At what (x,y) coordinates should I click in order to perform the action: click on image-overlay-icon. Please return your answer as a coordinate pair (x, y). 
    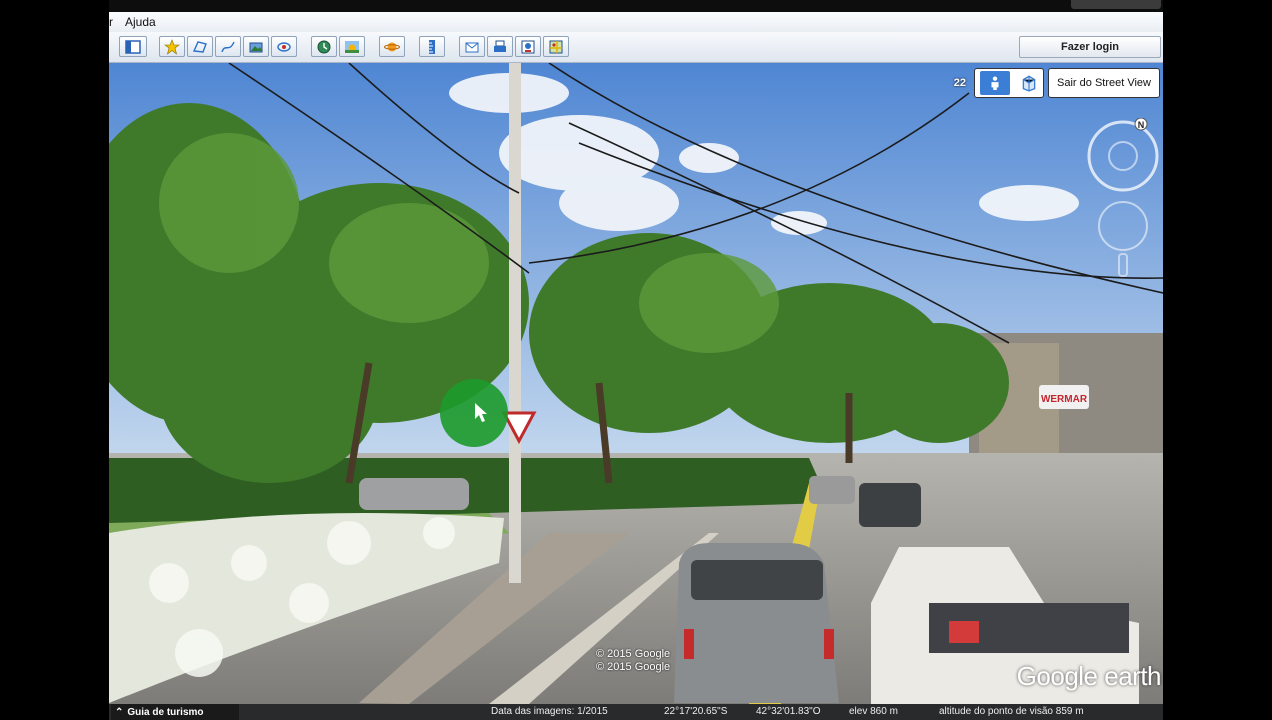
    Looking at the image, I should click on (256, 47).